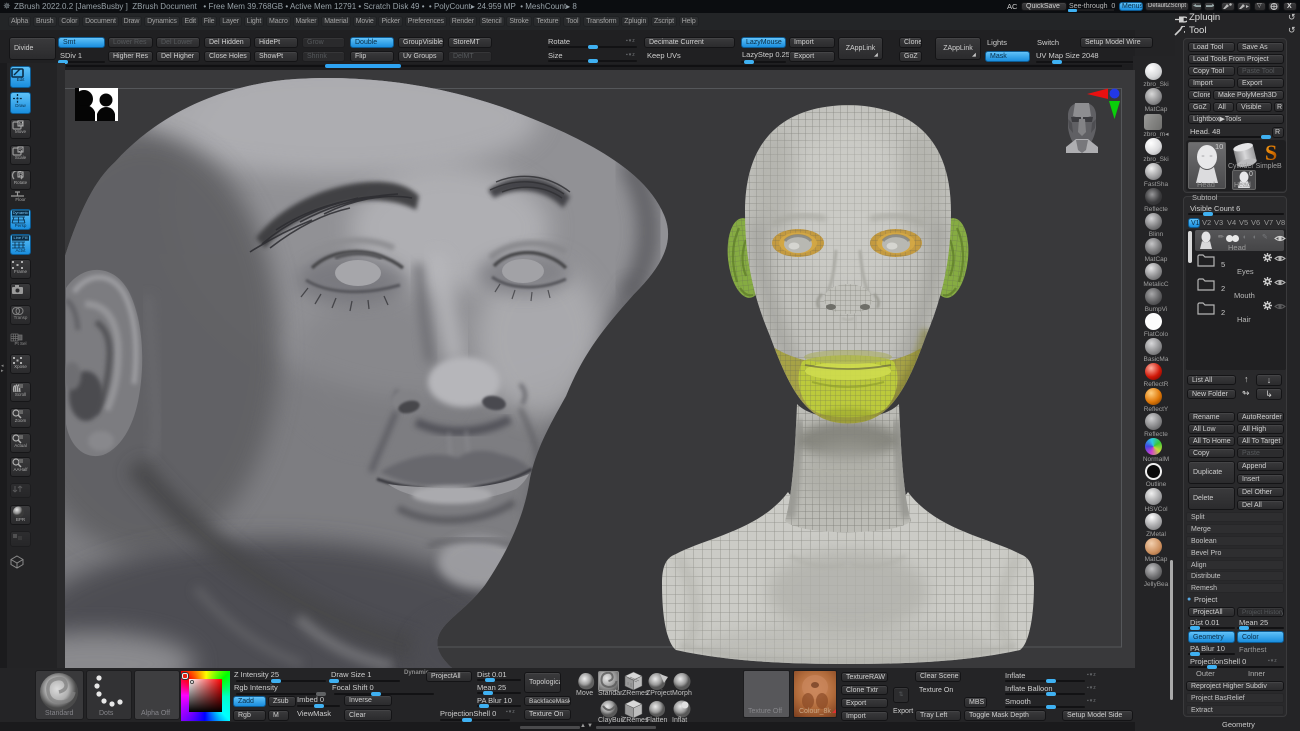 This screenshot has height=731, width=1300. I want to click on svg-text: S, so click(1271, 153).